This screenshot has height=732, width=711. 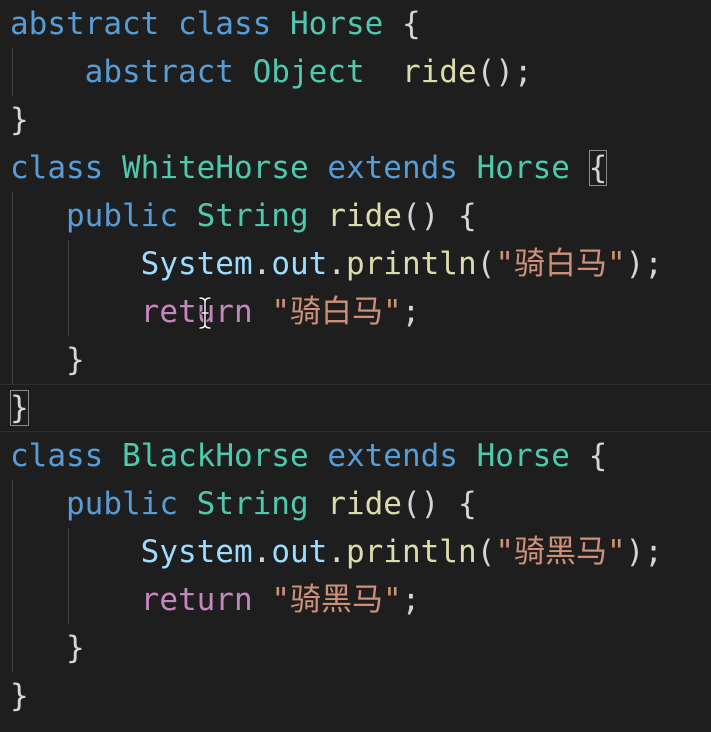 What do you see at coordinates (308, 72) in the screenshot?
I see `code-token: Object` at bounding box center [308, 72].